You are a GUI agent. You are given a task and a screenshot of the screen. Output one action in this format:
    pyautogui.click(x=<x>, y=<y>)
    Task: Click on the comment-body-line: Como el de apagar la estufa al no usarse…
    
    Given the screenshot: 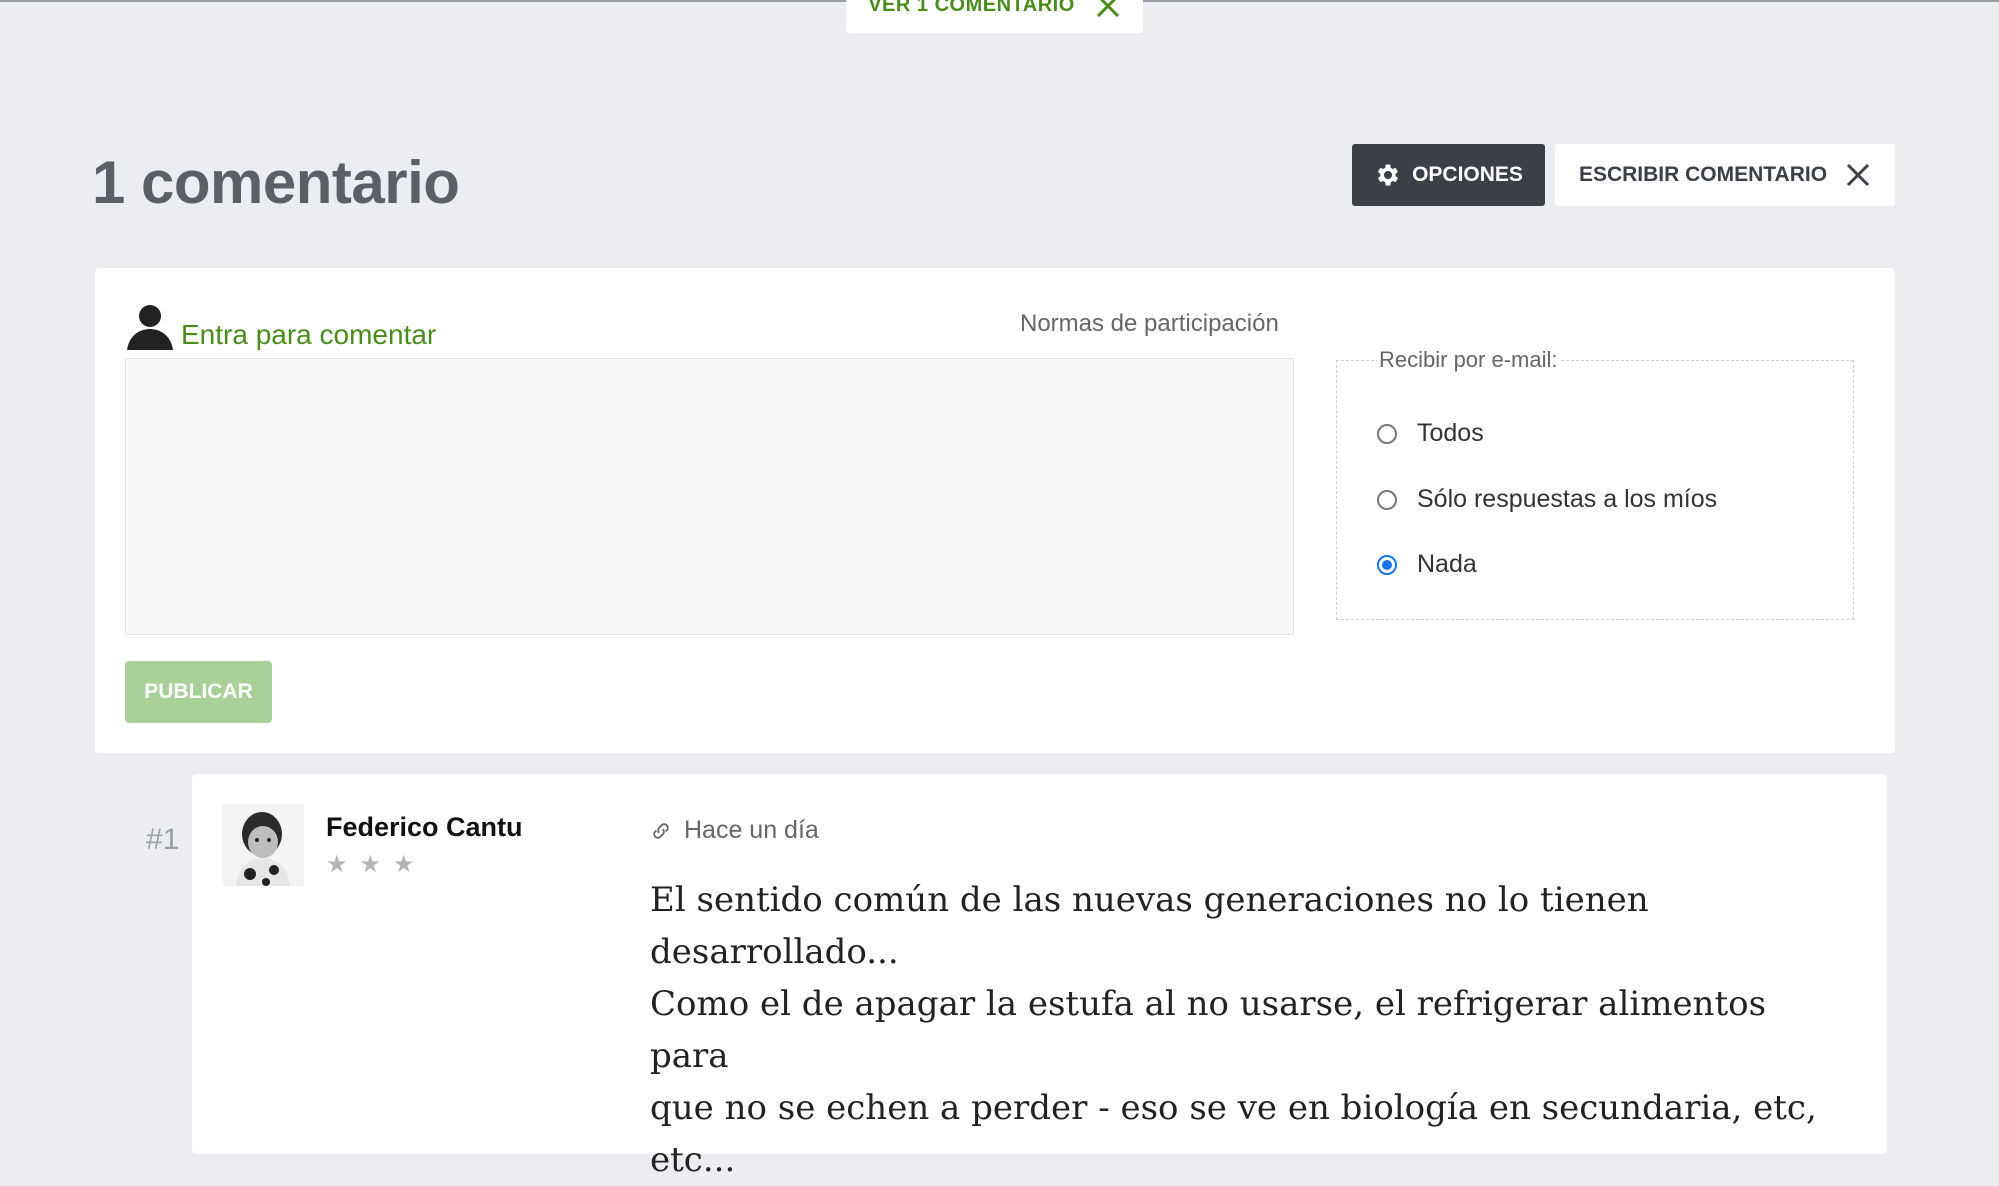 What is the action you would take?
    pyautogui.click(x=1208, y=1030)
    